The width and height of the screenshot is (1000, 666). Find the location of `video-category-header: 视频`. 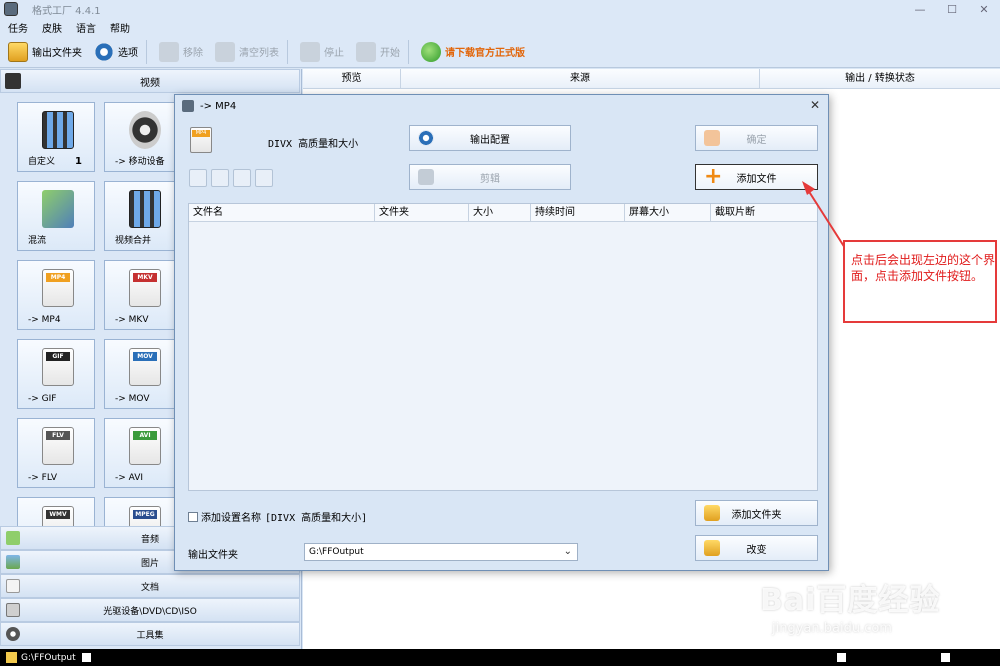

video-category-header: 视频 is located at coordinates (150, 81).